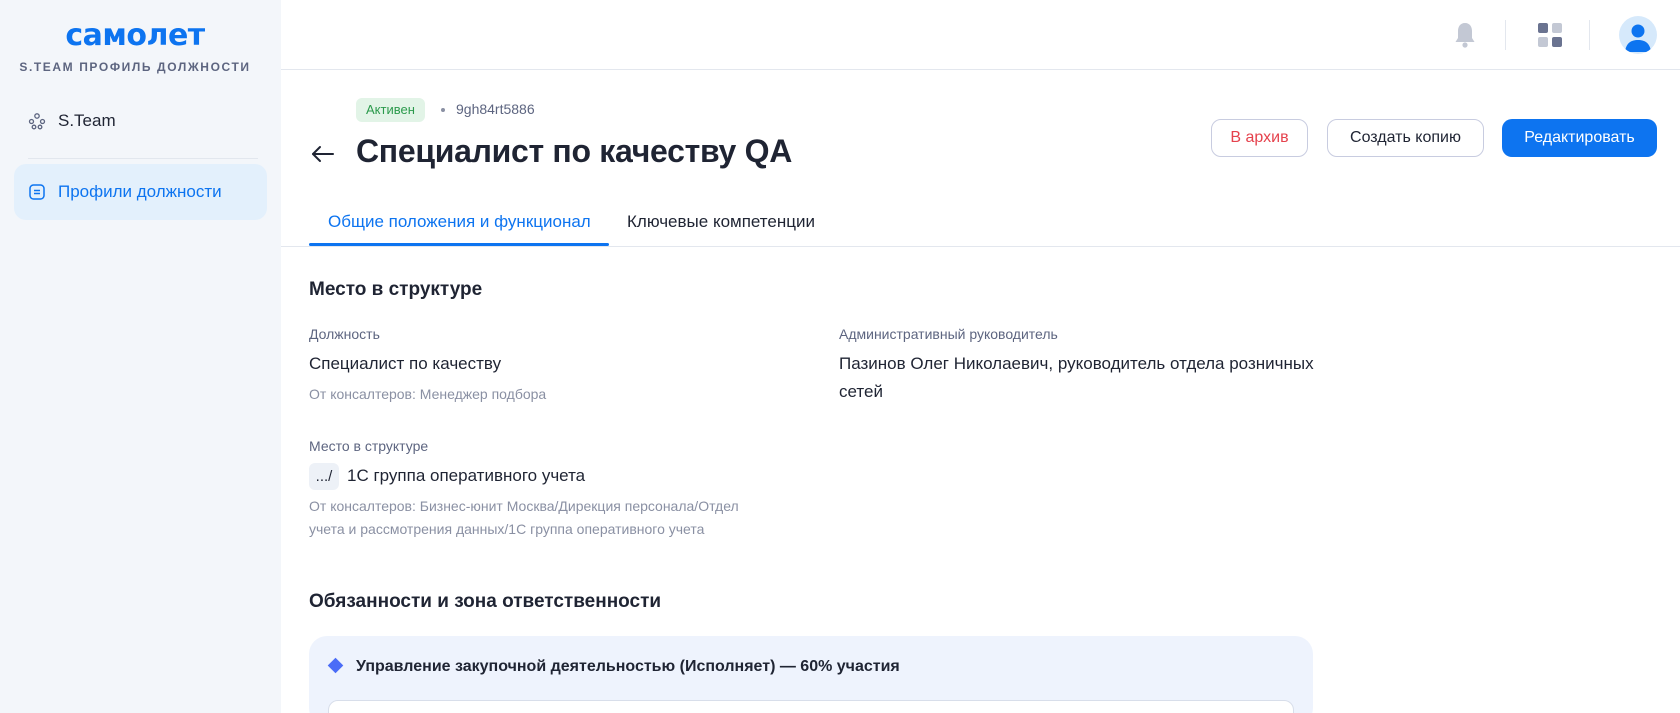  Describe the element at coordinates (135, 35) in the screenshot. I see `logo-text: самолет` at that location.